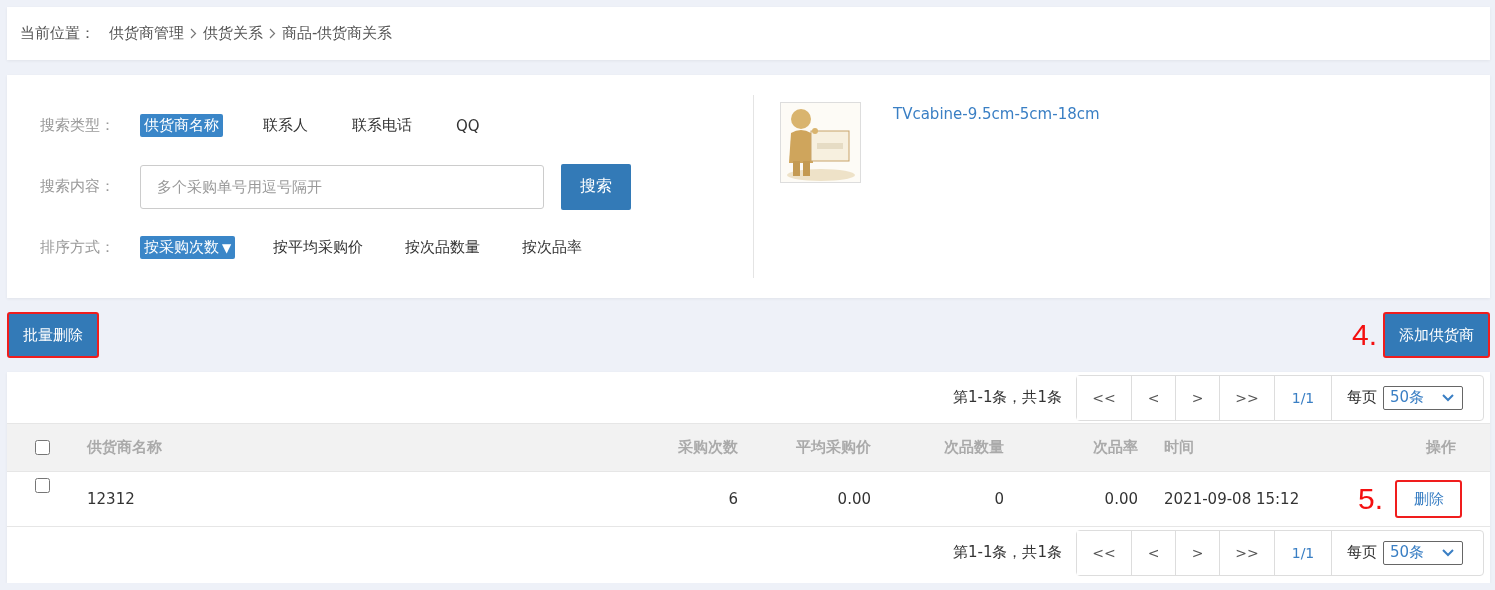  I want to click on column-header: 次品率, so click(1115, 447).